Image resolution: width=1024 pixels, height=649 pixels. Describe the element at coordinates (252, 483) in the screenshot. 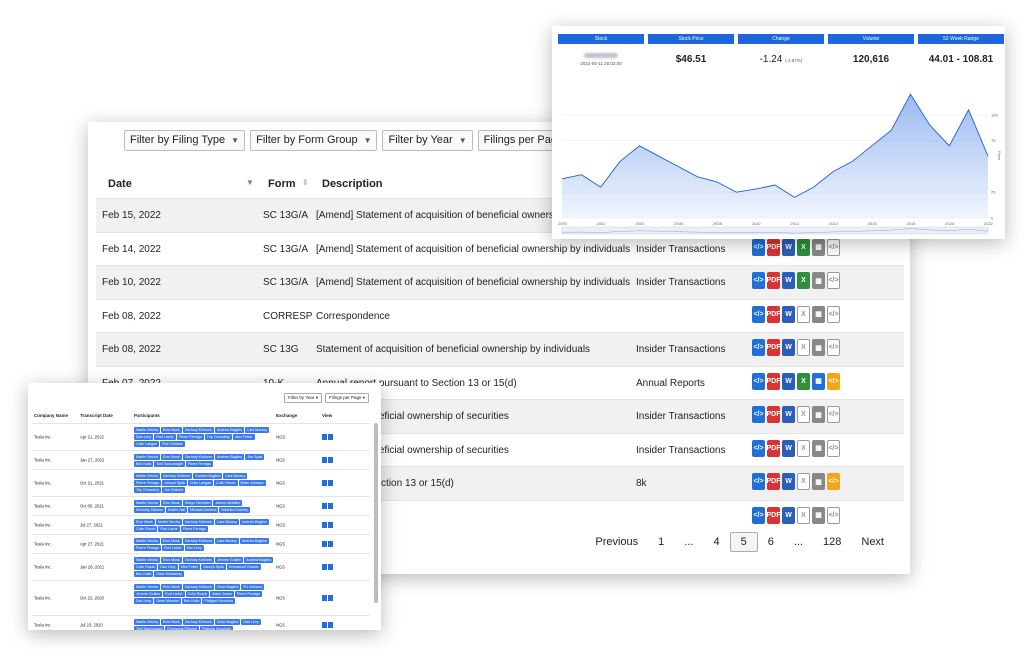

I see `participant-tag: Brian Johnson` at that location.